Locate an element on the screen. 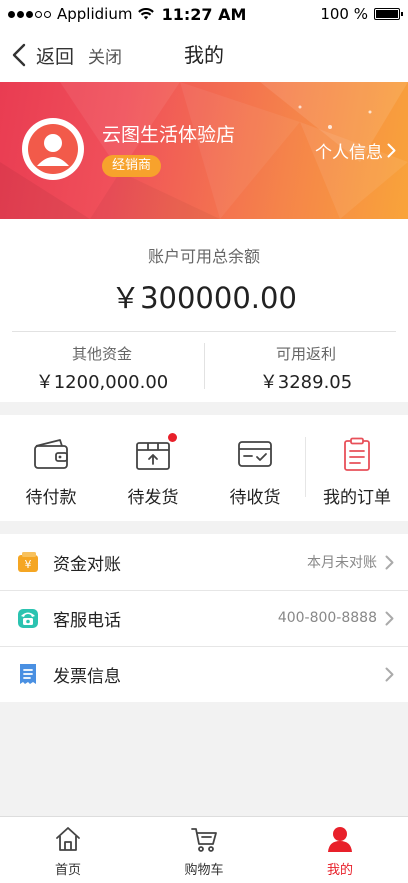 This screenshot has width=408, height=883. chevron-left-icon is located at coordinates (19, 55).